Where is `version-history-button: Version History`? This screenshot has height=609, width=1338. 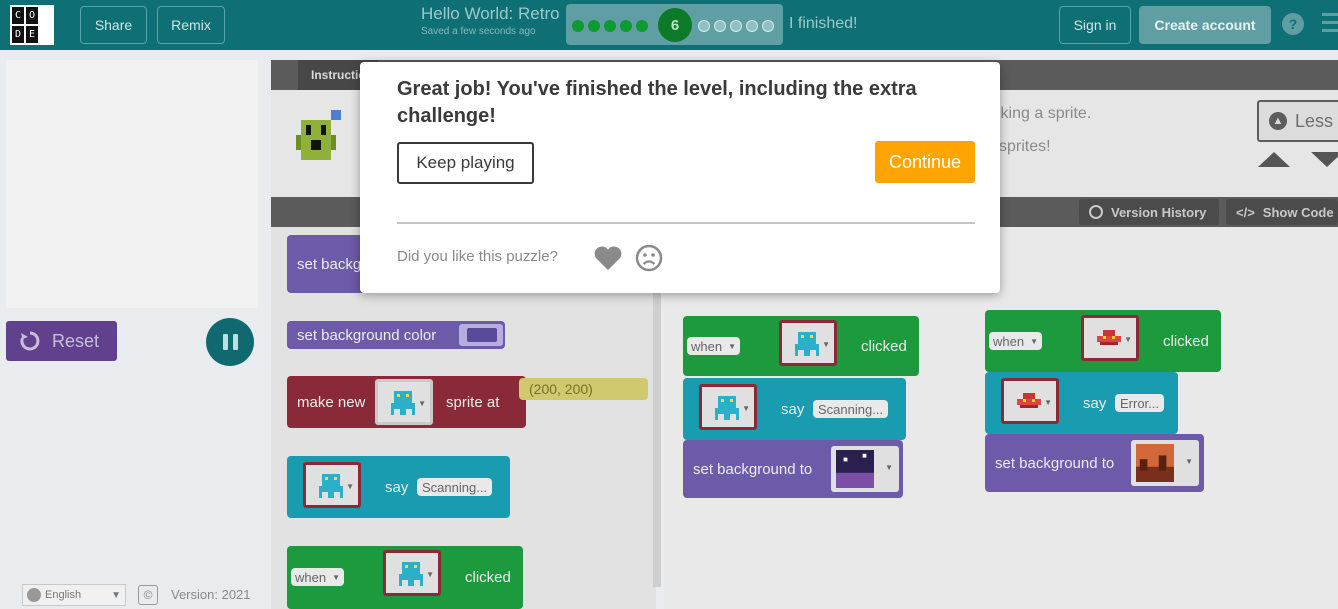
version-history-button: Version History is located at coordinates (1149, 212).